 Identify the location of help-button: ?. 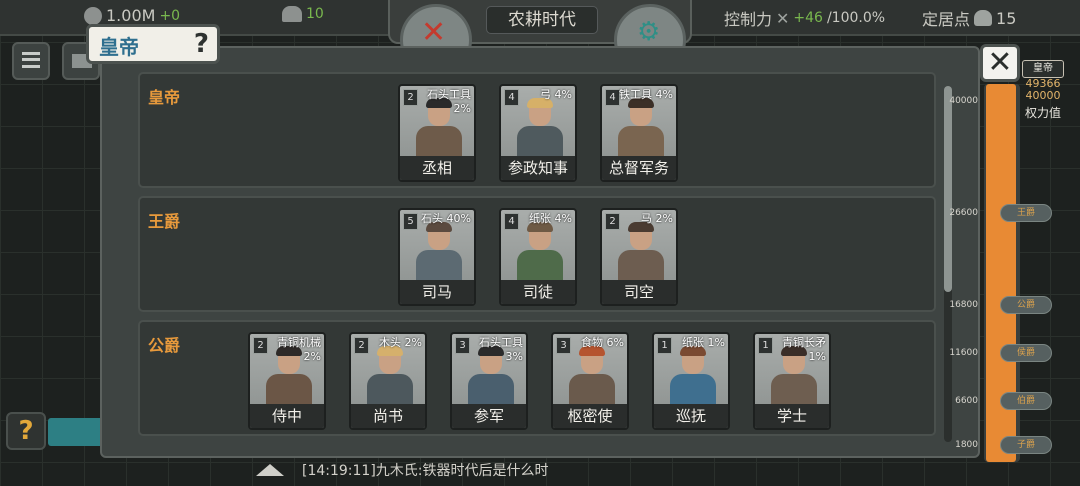
(26, 431).